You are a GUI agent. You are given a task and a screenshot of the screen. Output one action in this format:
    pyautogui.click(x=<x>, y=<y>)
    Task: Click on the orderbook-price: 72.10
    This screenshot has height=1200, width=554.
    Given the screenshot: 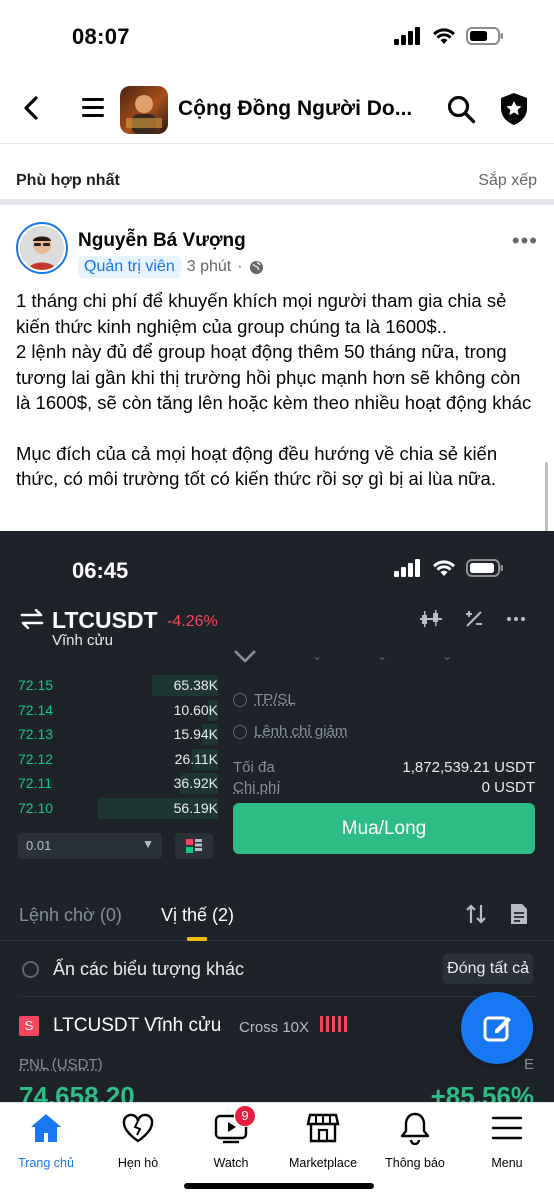 What is the action you would take?
    pyautogui.click(x=36, y=807)
    